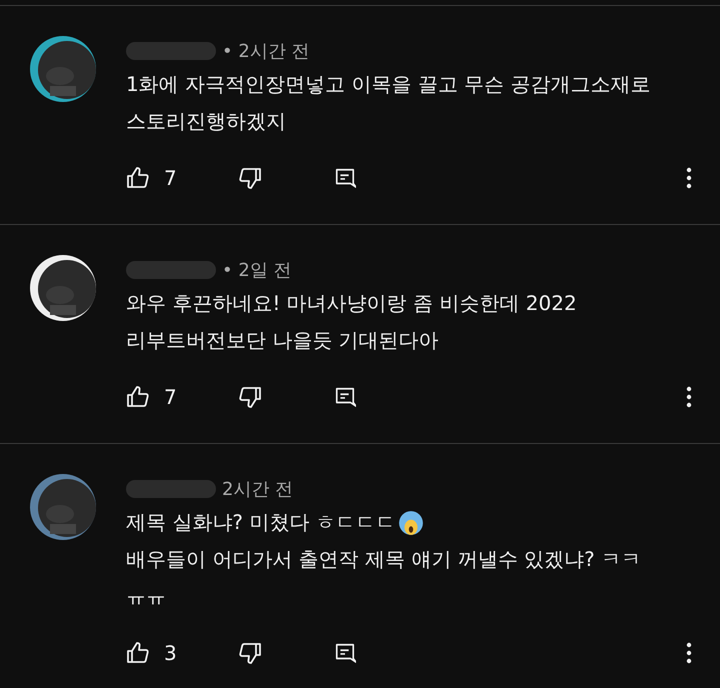 This screenshot has width=720, height=688. Describe the element at coordinates (146, 596) in the screenshot. I see `comment-text: ㅠㅠ` at that location.